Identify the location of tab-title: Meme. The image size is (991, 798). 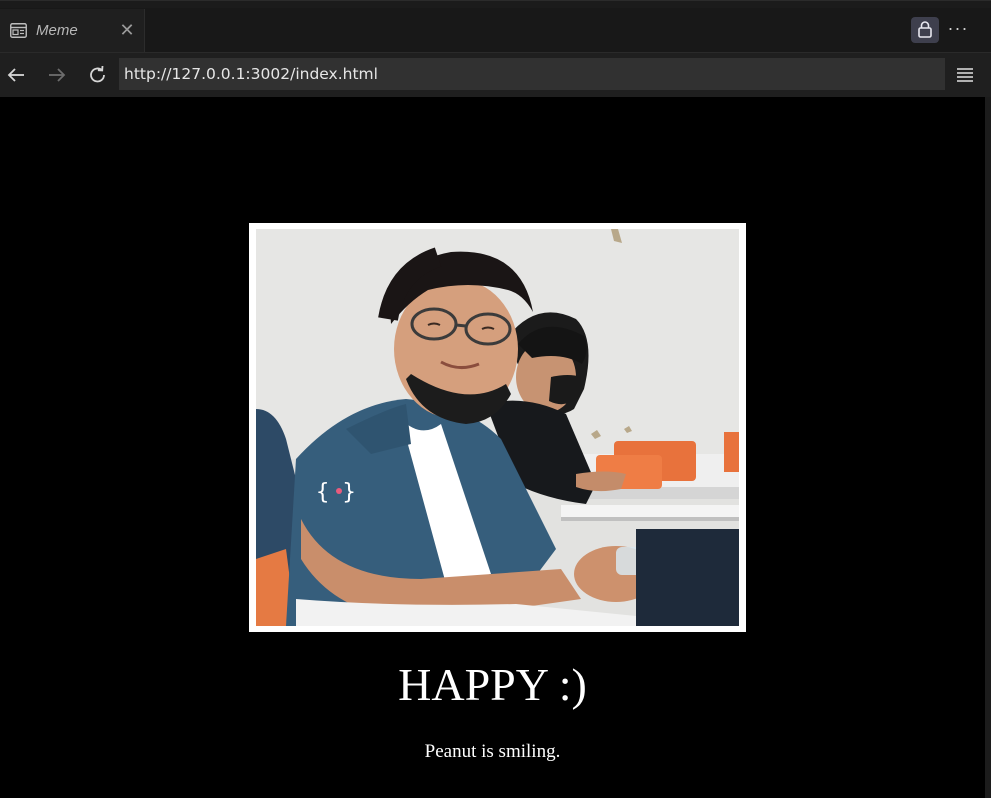
(57, 30).